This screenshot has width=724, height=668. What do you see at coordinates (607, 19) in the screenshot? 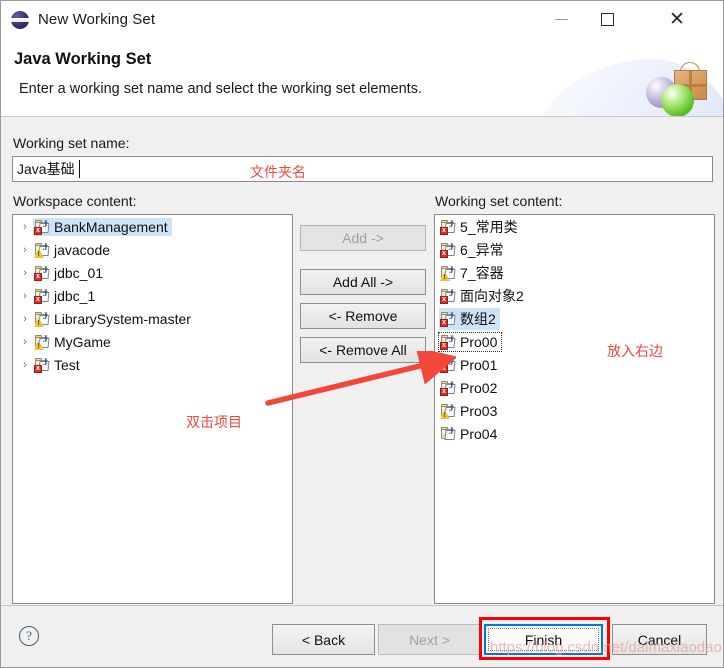
I see `maximize-button` at bounding box center [607, 19].